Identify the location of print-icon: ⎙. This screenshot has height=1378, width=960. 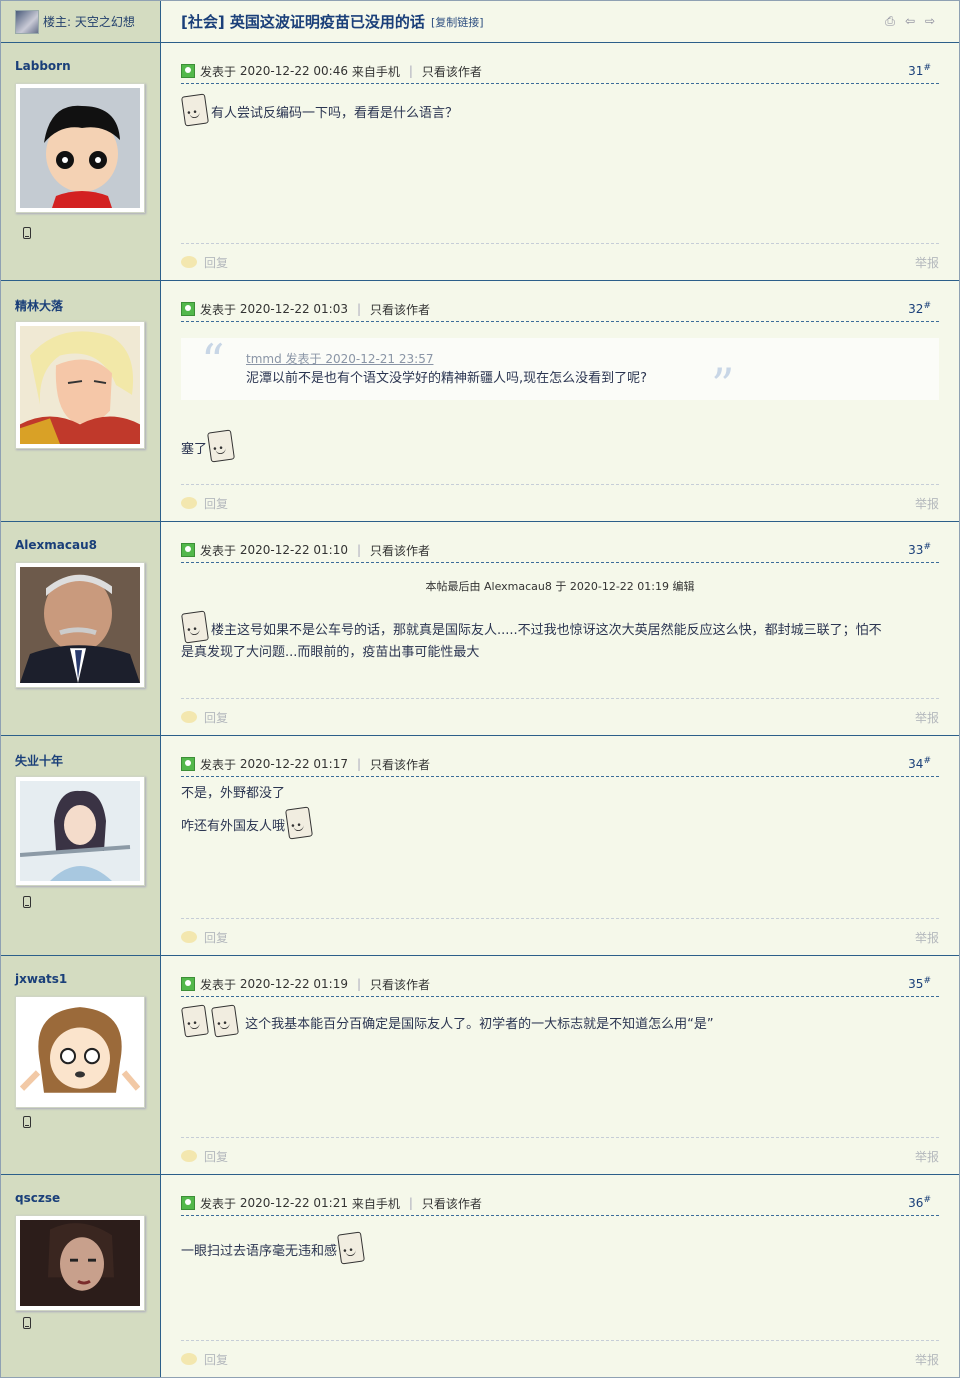
(890, 21).